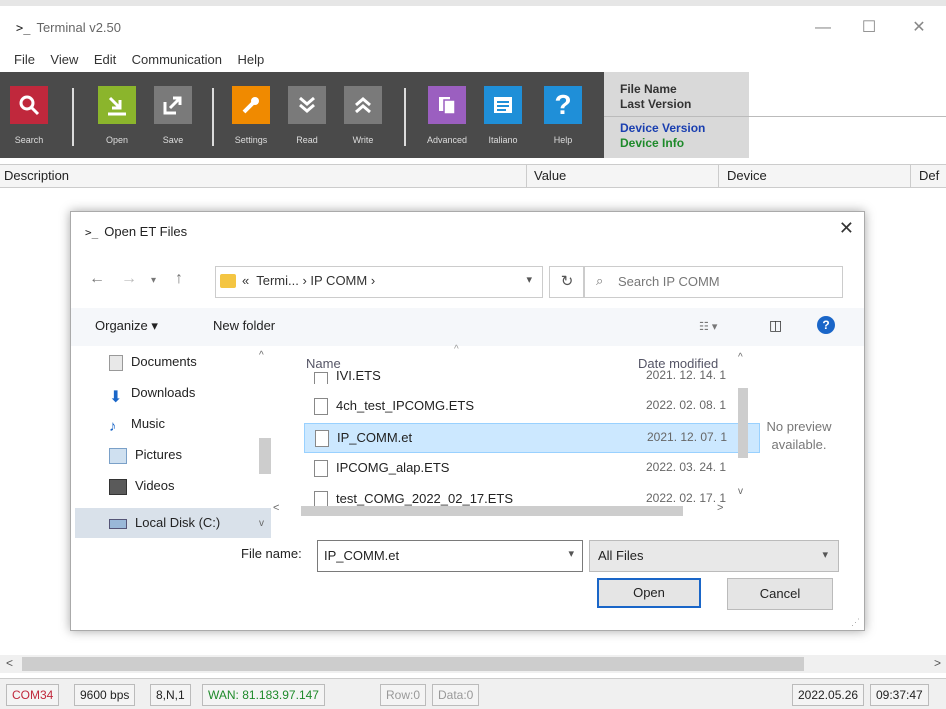 Image resolution: width=946 pixels, height=709 pixels. I want to click on close-button: ✕, so click(919, 28).